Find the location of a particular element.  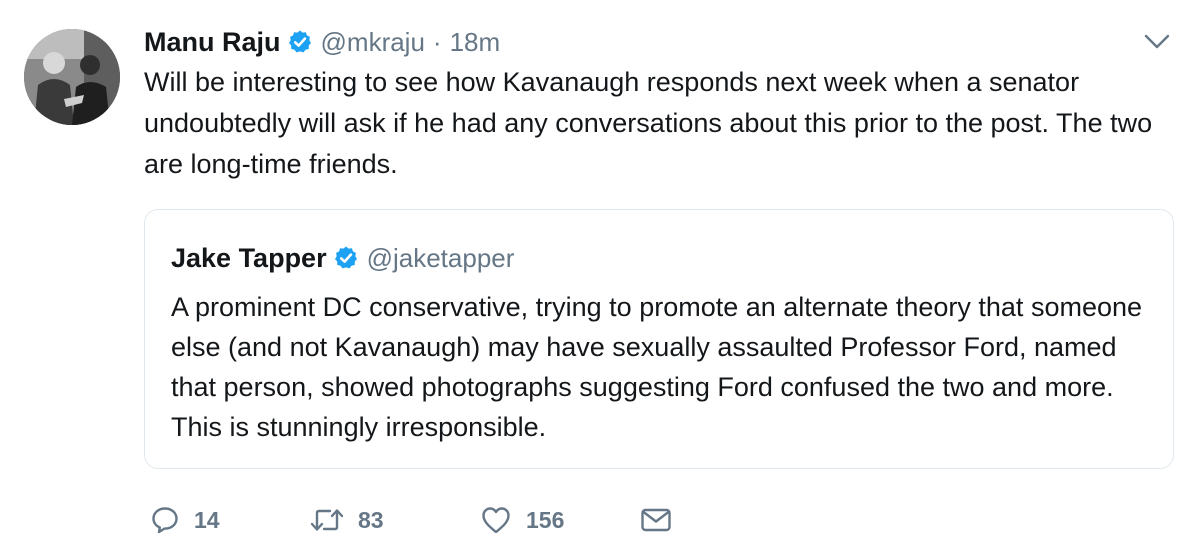

chevron-down-icon is located at coordinates (1157, 42).